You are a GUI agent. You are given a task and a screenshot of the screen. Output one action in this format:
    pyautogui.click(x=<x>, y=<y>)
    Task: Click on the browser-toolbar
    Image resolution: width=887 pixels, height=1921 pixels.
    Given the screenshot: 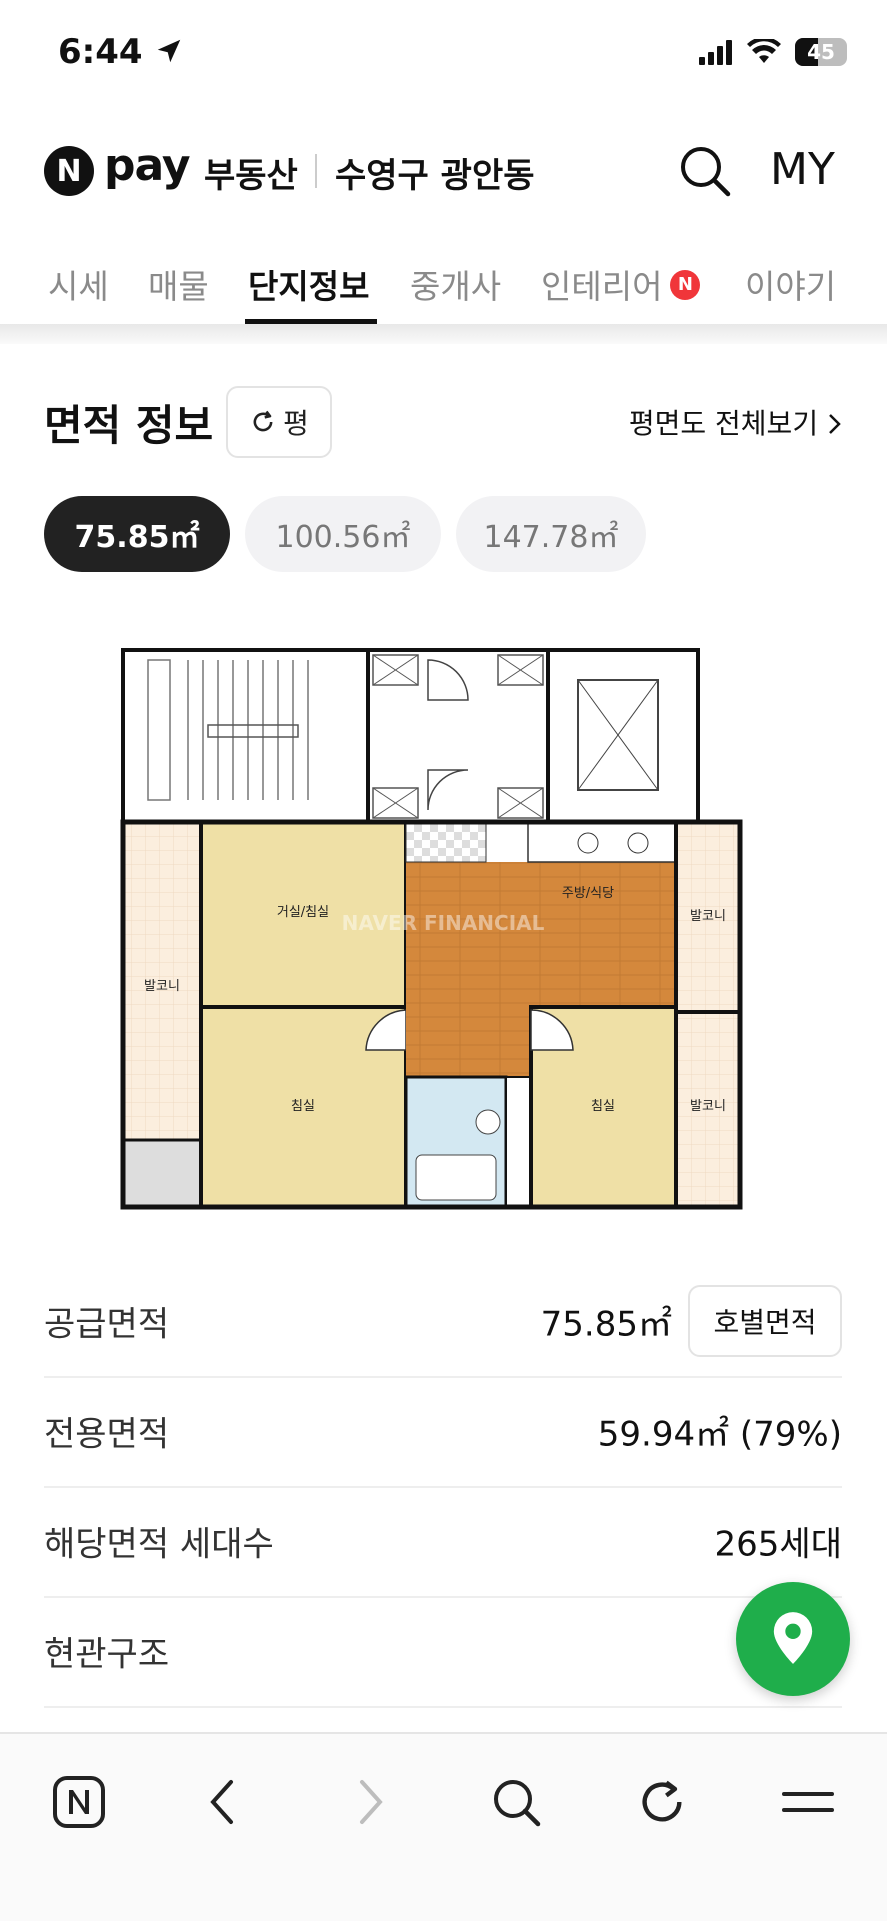 What is the action you would take?
    pyautogui.click(x=443, y=1826)
    